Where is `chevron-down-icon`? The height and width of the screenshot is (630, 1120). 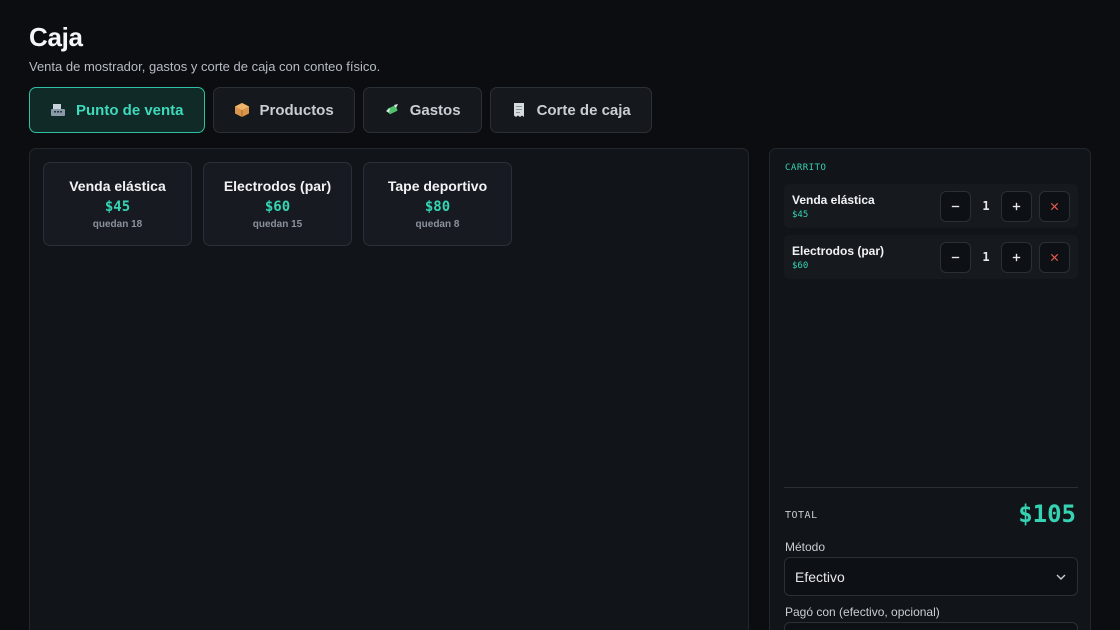 chevron-down-icon is located at coordinates (1061, 577).